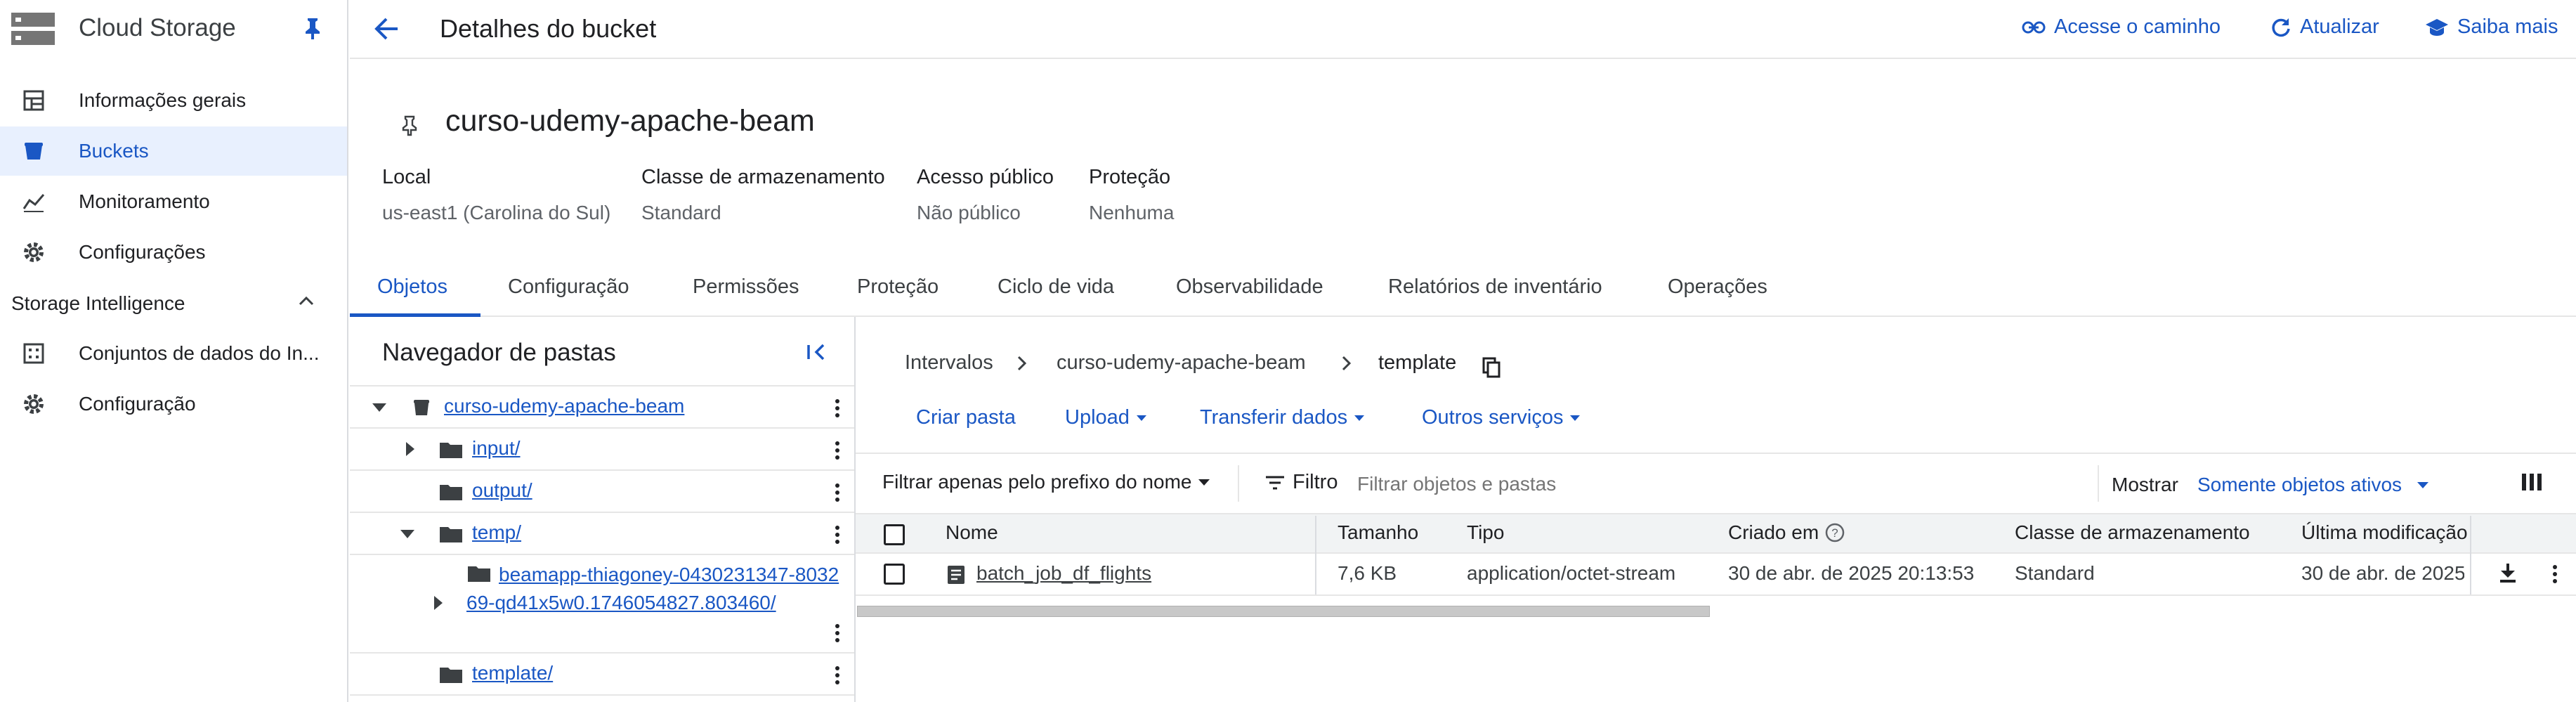 This screenshot has height=702, width=2576. Describe the element at coordinates (969, 213) in the screenshot. I see `prop-value-public-access: Não público` at that location.